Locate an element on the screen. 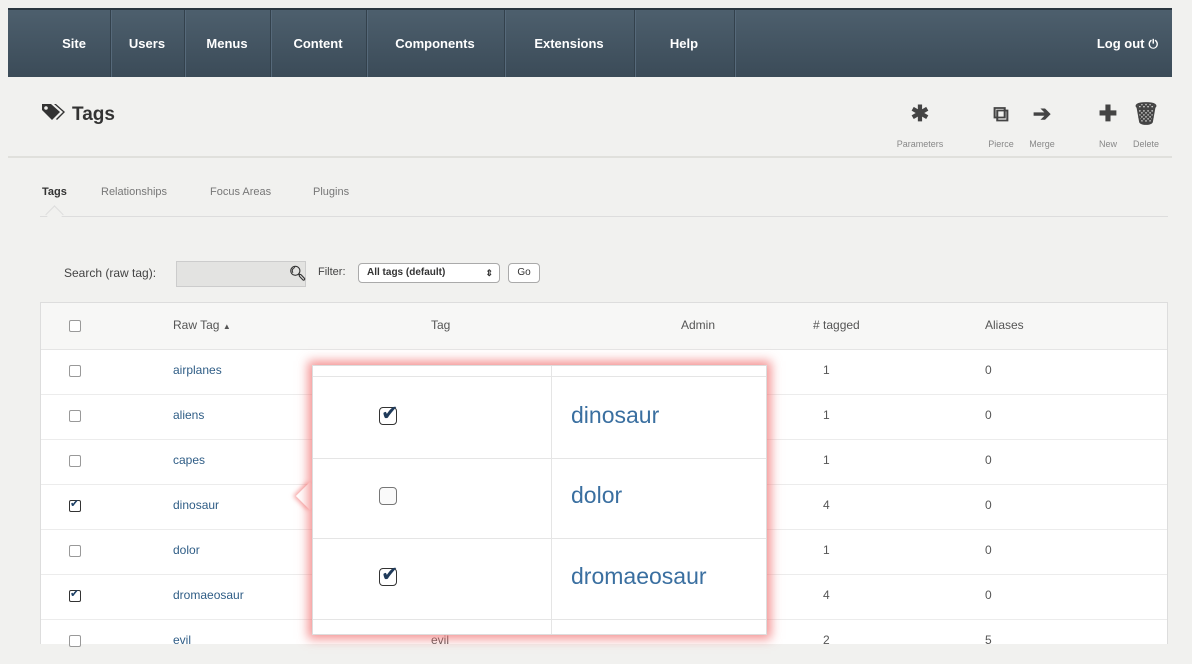 This screenshot has height=664, width=1192. power-icon: ⏻ is located at coordinates (1153, 44).